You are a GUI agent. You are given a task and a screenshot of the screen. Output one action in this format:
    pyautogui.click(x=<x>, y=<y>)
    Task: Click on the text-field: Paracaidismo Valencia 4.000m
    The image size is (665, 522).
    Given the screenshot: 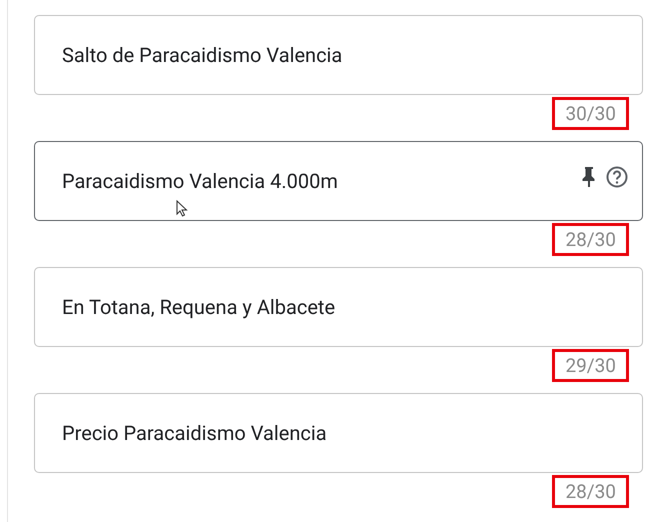 What is the action you would take?
    pyautogui.click(x=338, y=181)
    